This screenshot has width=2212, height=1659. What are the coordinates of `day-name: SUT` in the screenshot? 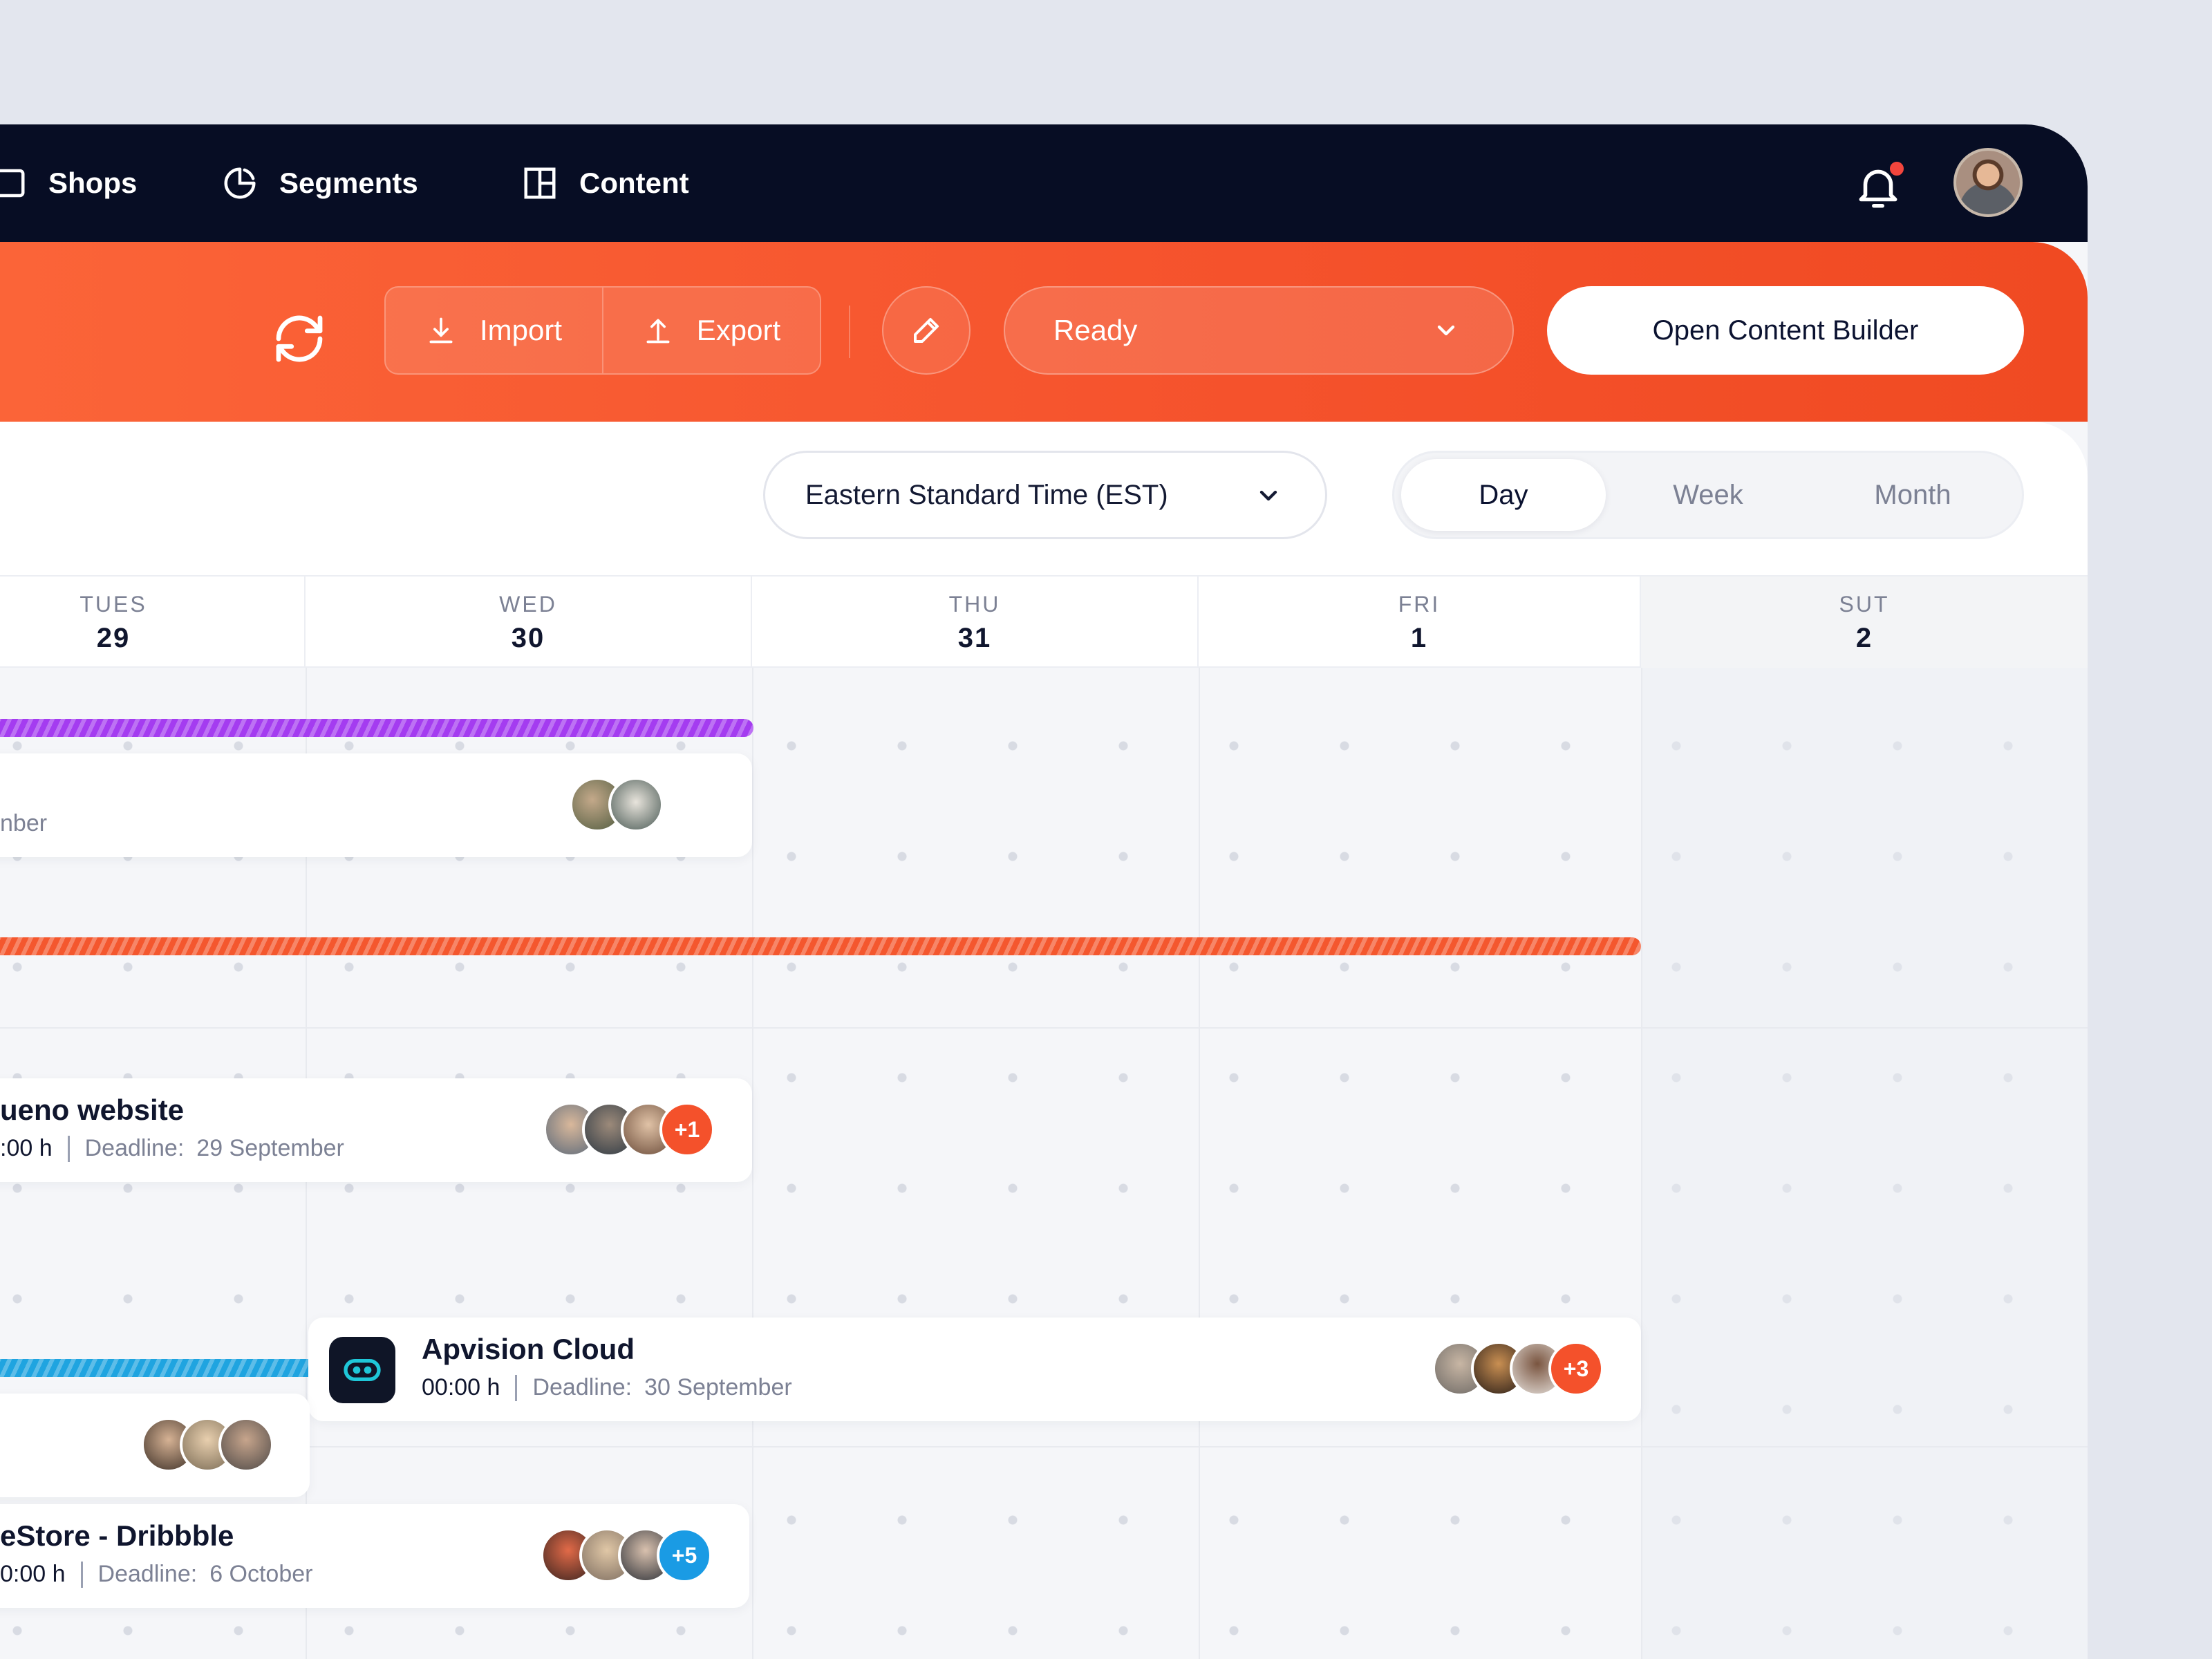 It's located at (1864, 604).